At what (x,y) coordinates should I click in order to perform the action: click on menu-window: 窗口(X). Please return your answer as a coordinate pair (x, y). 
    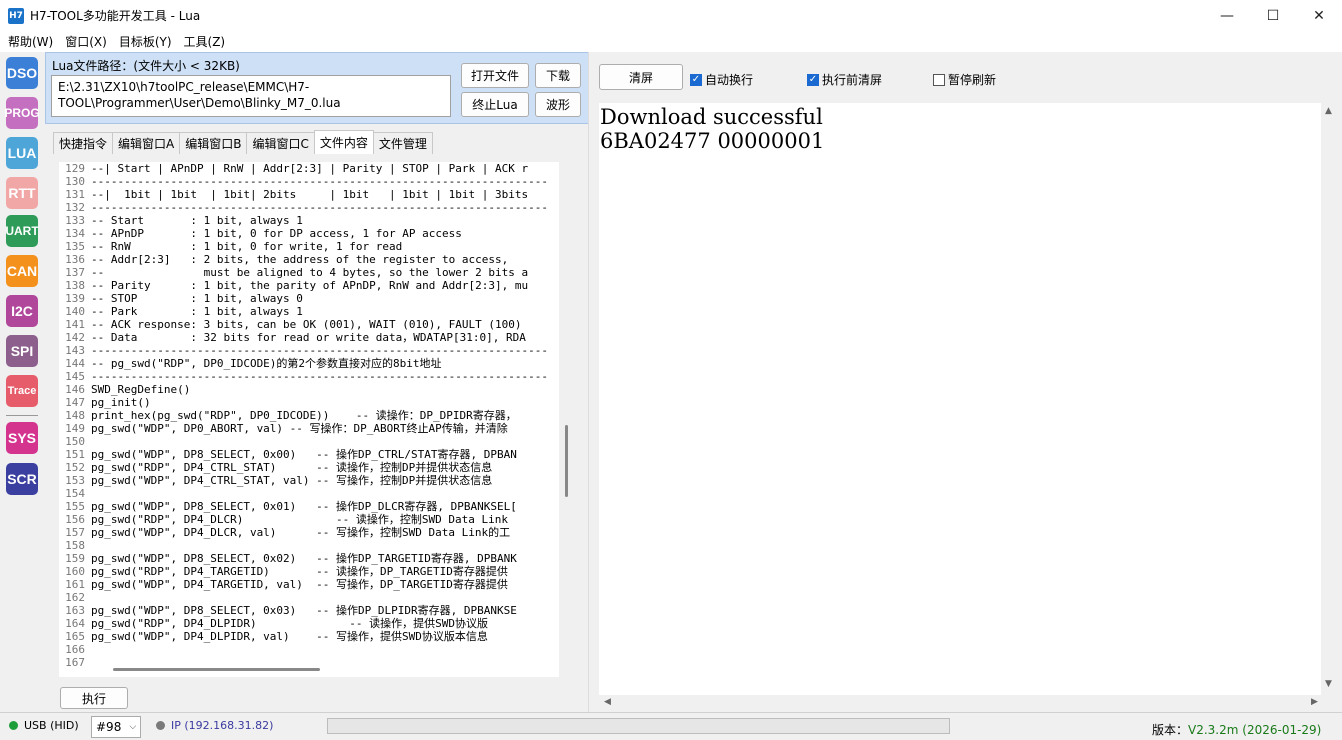
    Looking at the image, I should click on (86, 41).